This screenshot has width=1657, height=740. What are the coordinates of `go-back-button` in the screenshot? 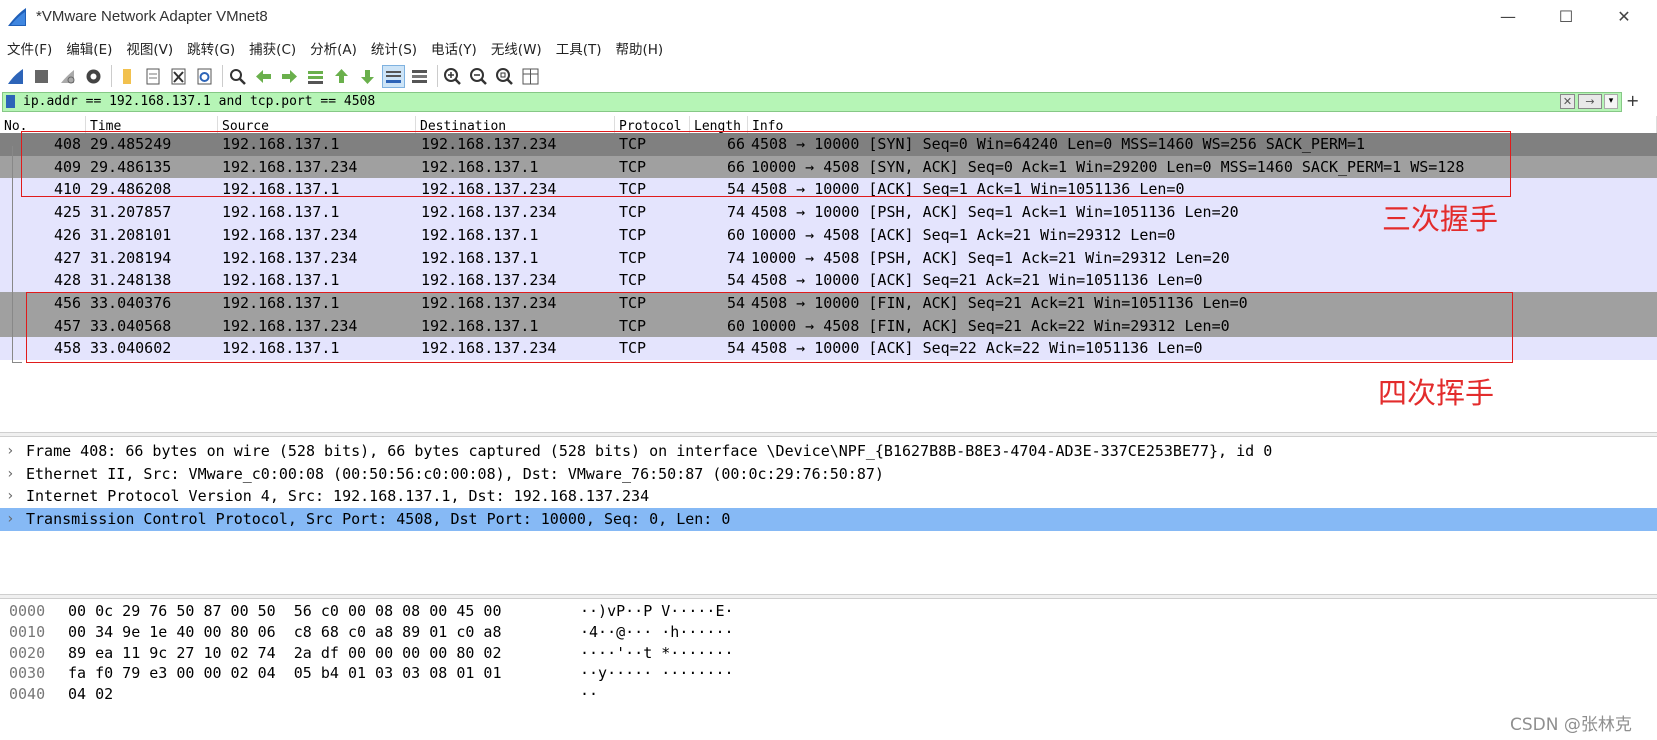 It's located at (263, 76).